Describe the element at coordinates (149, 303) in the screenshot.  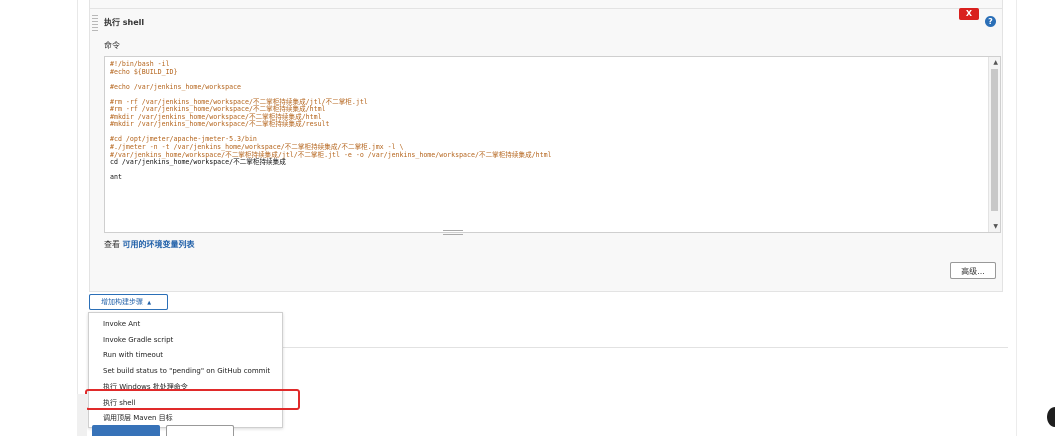
I see `caret-up-icon: ▲` at that location.